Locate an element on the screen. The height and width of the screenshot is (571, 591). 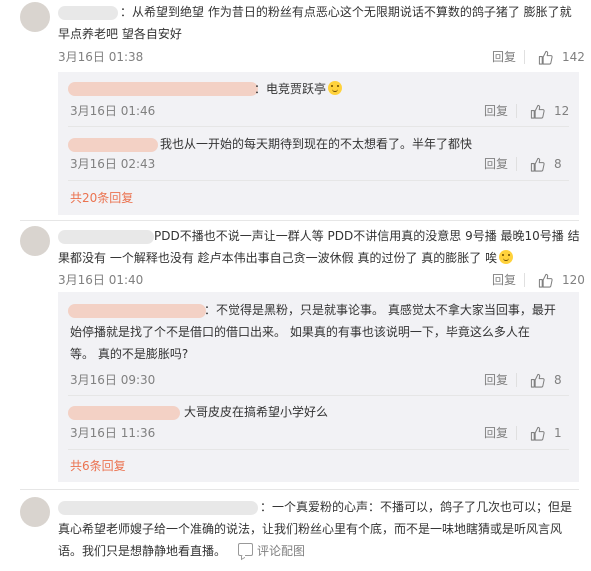
more-replies-link: 共20条回复 is located at coordinates (101, 198).